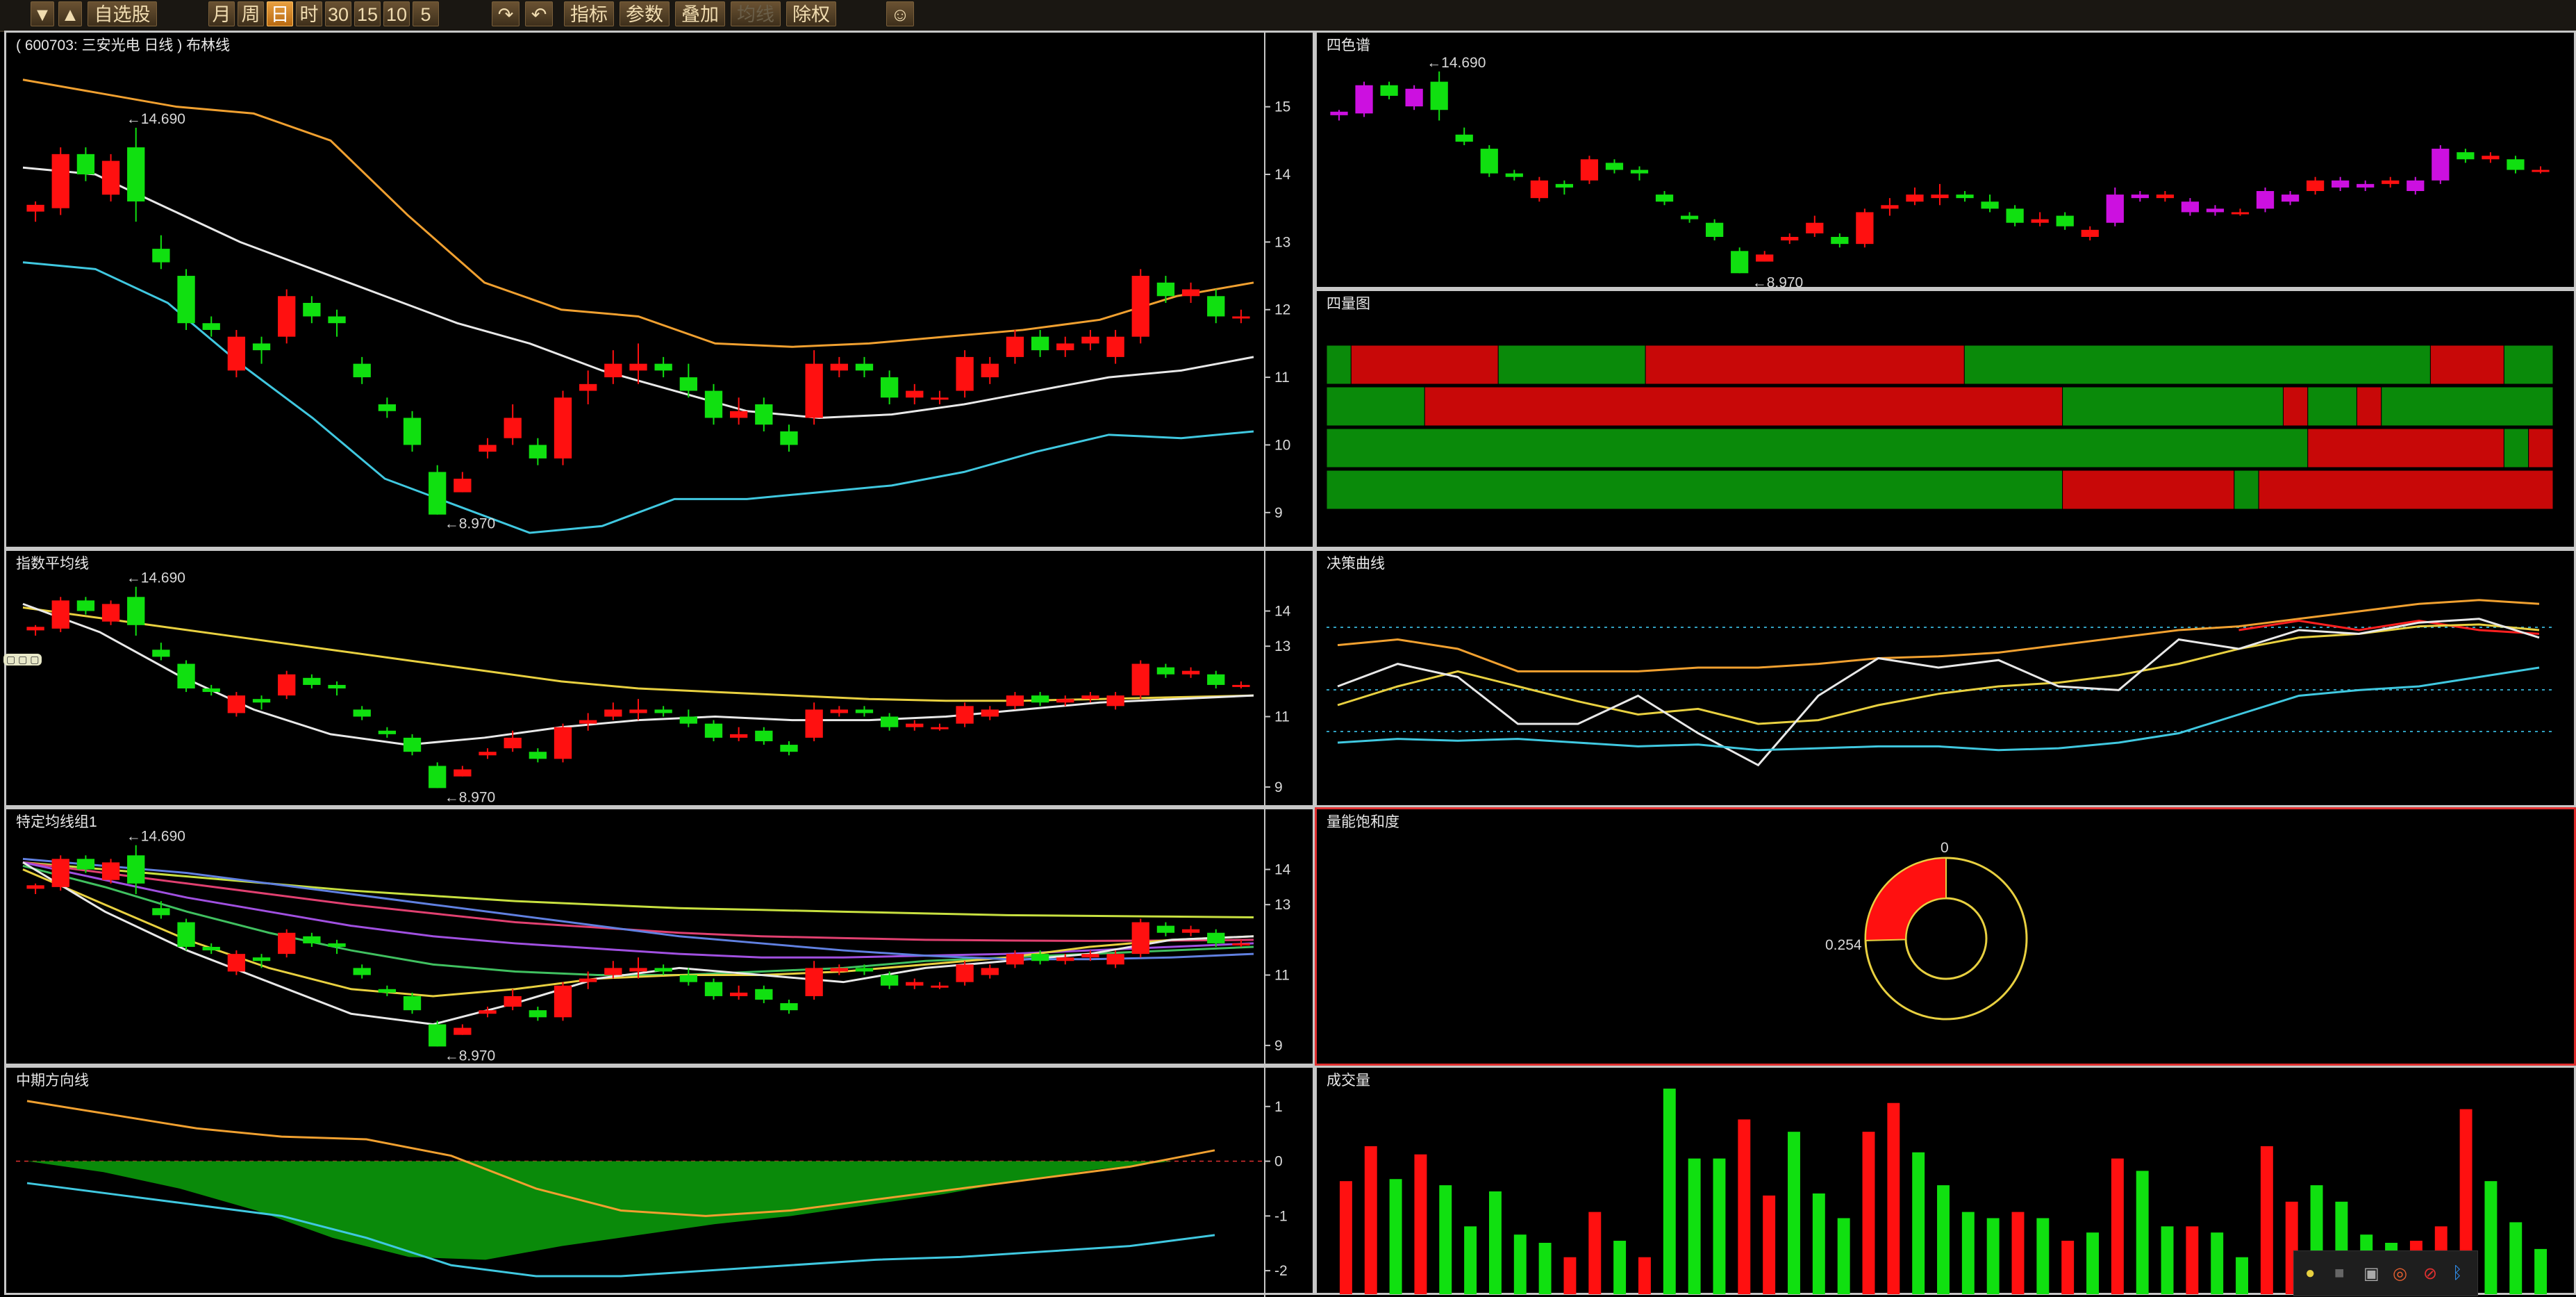 This screenshot has width=2576, height=1297. Describe the element at coordinates (1945, 419) in the screenshot. I see `four-quadrant-panel: 四量图` at that location.